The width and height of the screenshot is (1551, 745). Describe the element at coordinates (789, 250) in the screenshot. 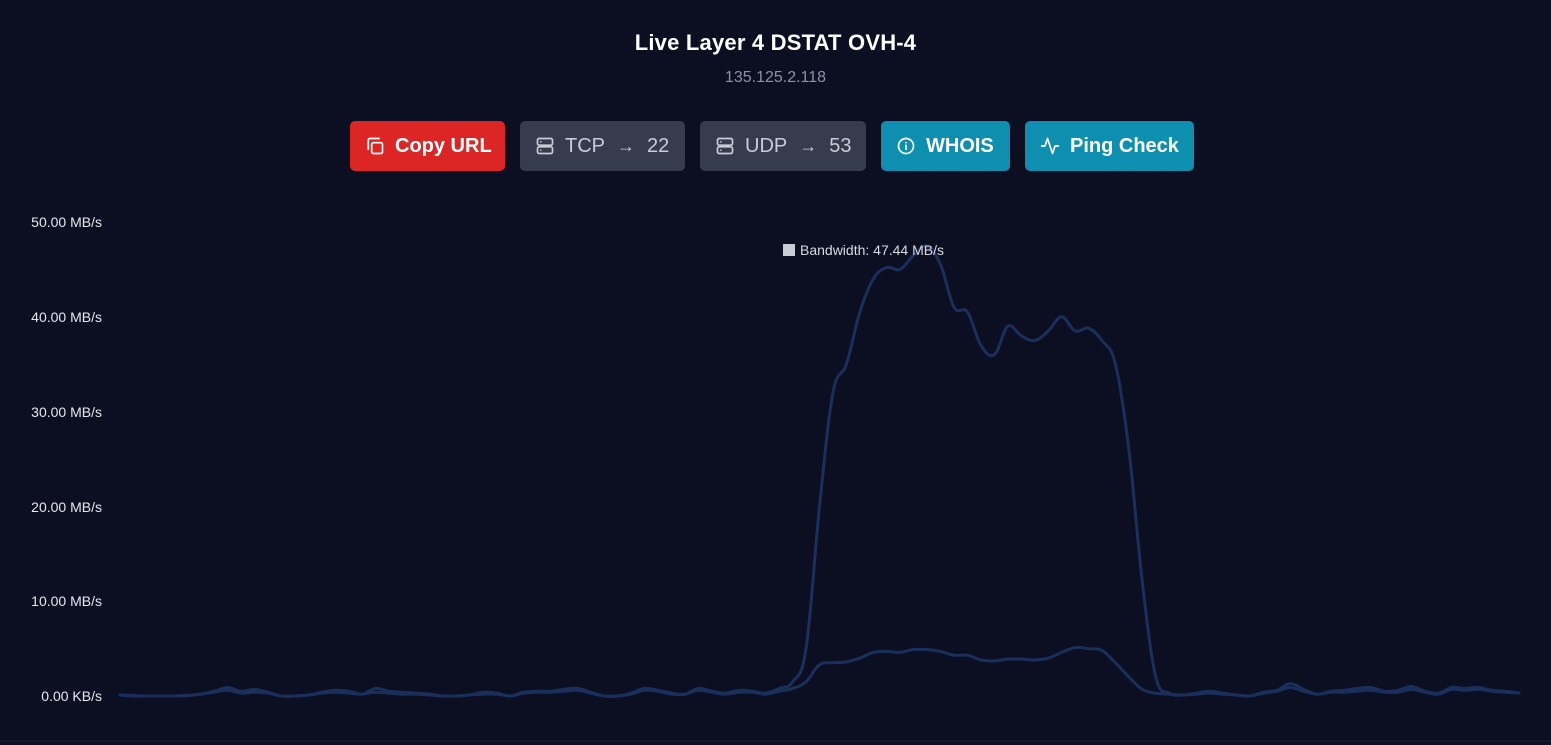

I see `legend-swatch` at that location.